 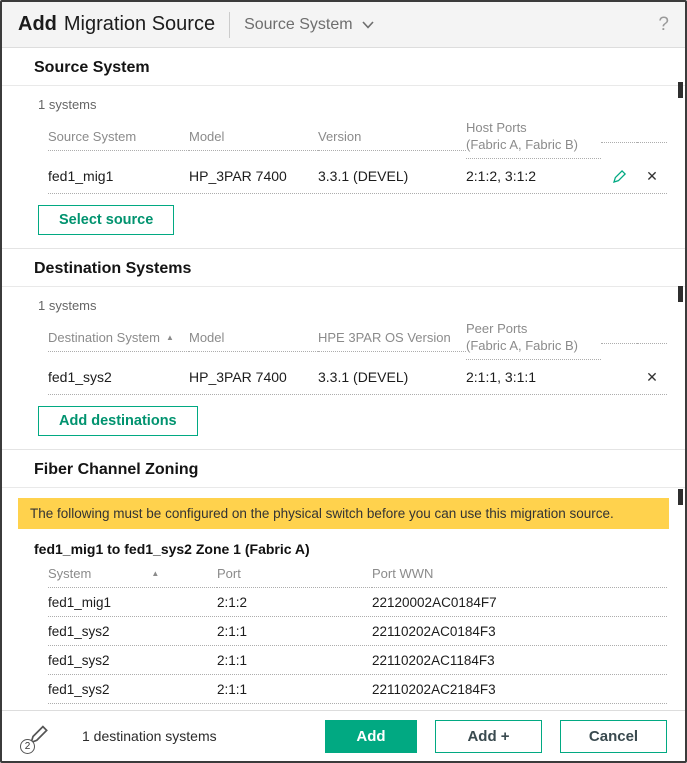 I want to click on add-plus-button: Add +, so click(x=488, y=736).